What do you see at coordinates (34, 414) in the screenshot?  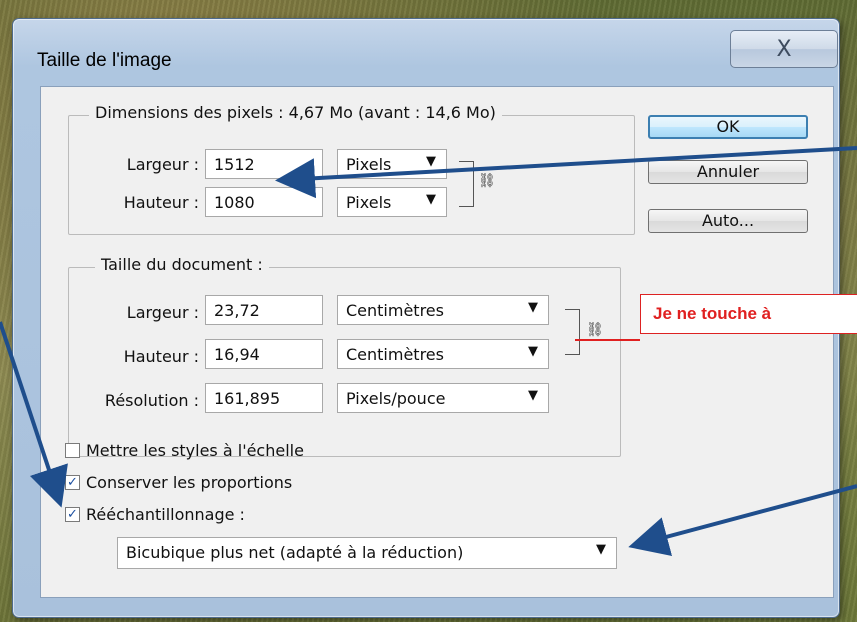 I see `arrow-to-constrain-checkbox` at bounding box center [34, 414].